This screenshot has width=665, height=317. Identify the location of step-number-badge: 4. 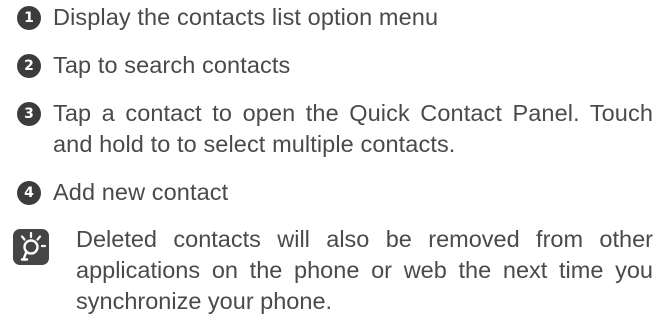
(29, 193).